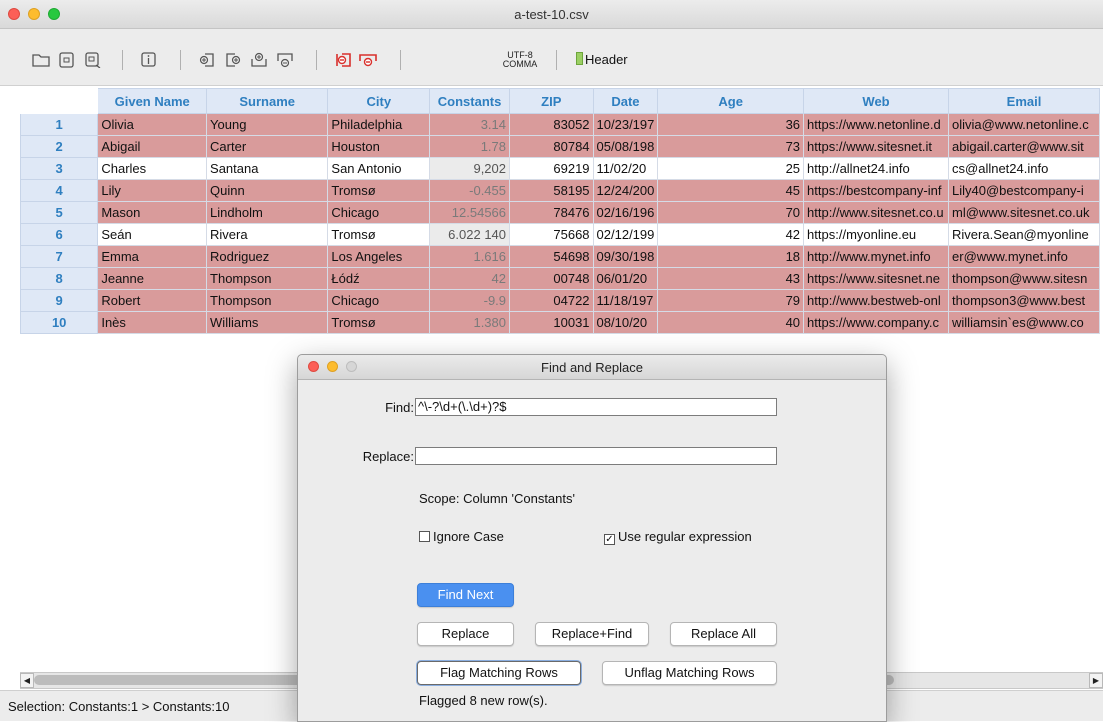 This screenshot has width=1103, height=722. I want to click on cell-age: 70, so click(731, 212).